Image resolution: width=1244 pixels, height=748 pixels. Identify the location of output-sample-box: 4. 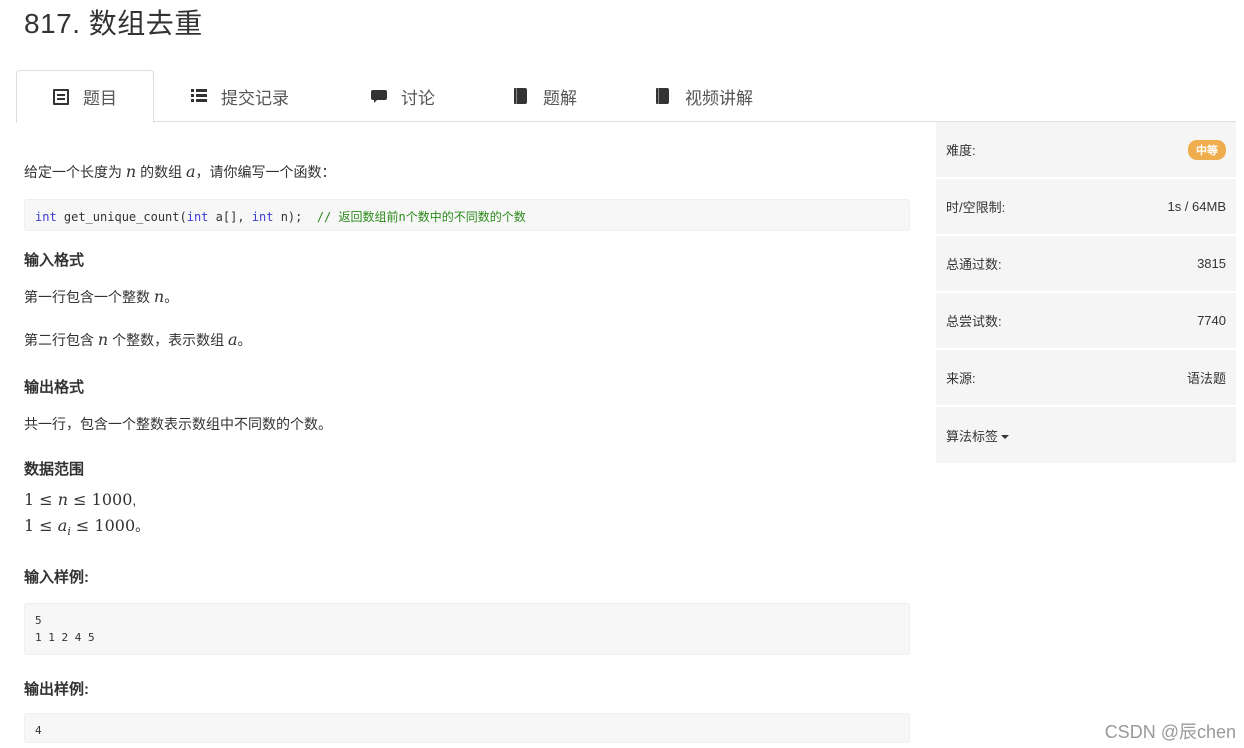
(467, 728).